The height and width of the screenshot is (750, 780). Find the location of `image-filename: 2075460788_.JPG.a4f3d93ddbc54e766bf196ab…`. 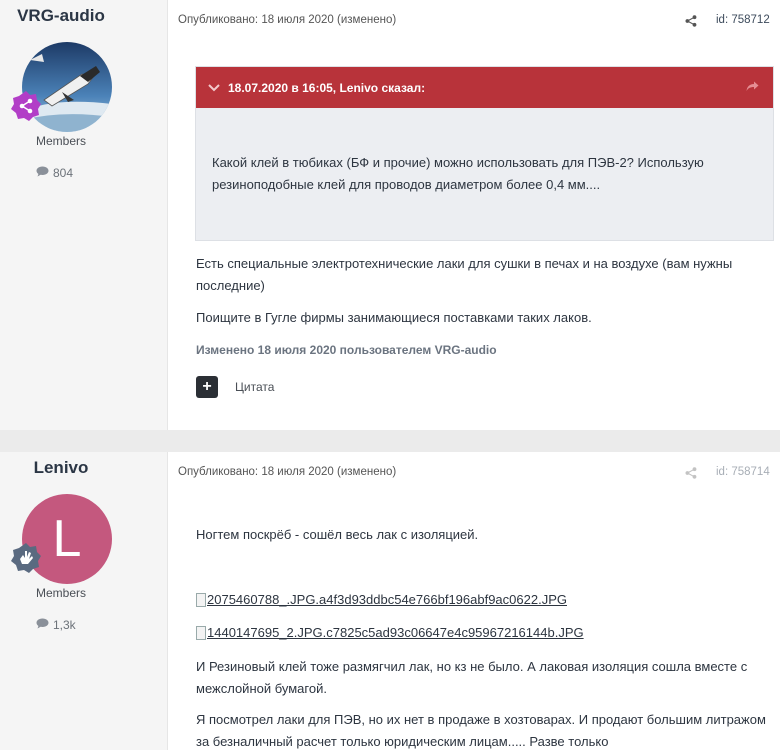

image-filename: 2075460788_.JPG.a4f3d93ddbc54e766bf196ab… is located at coordinates (387, 599).